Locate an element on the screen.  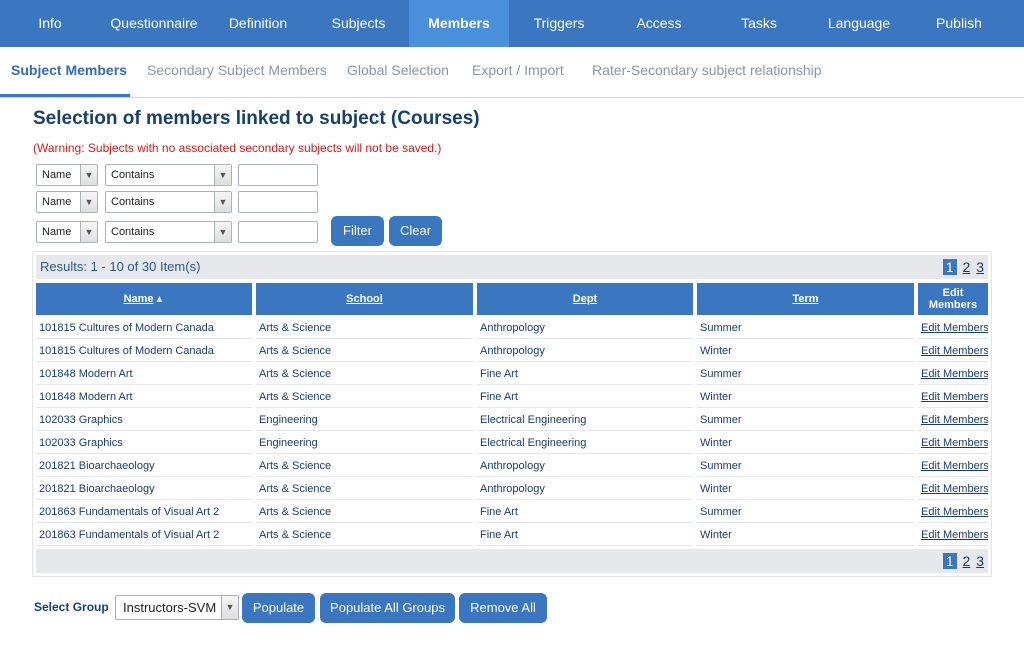
group-select: Instructors-SVM ▼ is located at coordinates (177, 607).